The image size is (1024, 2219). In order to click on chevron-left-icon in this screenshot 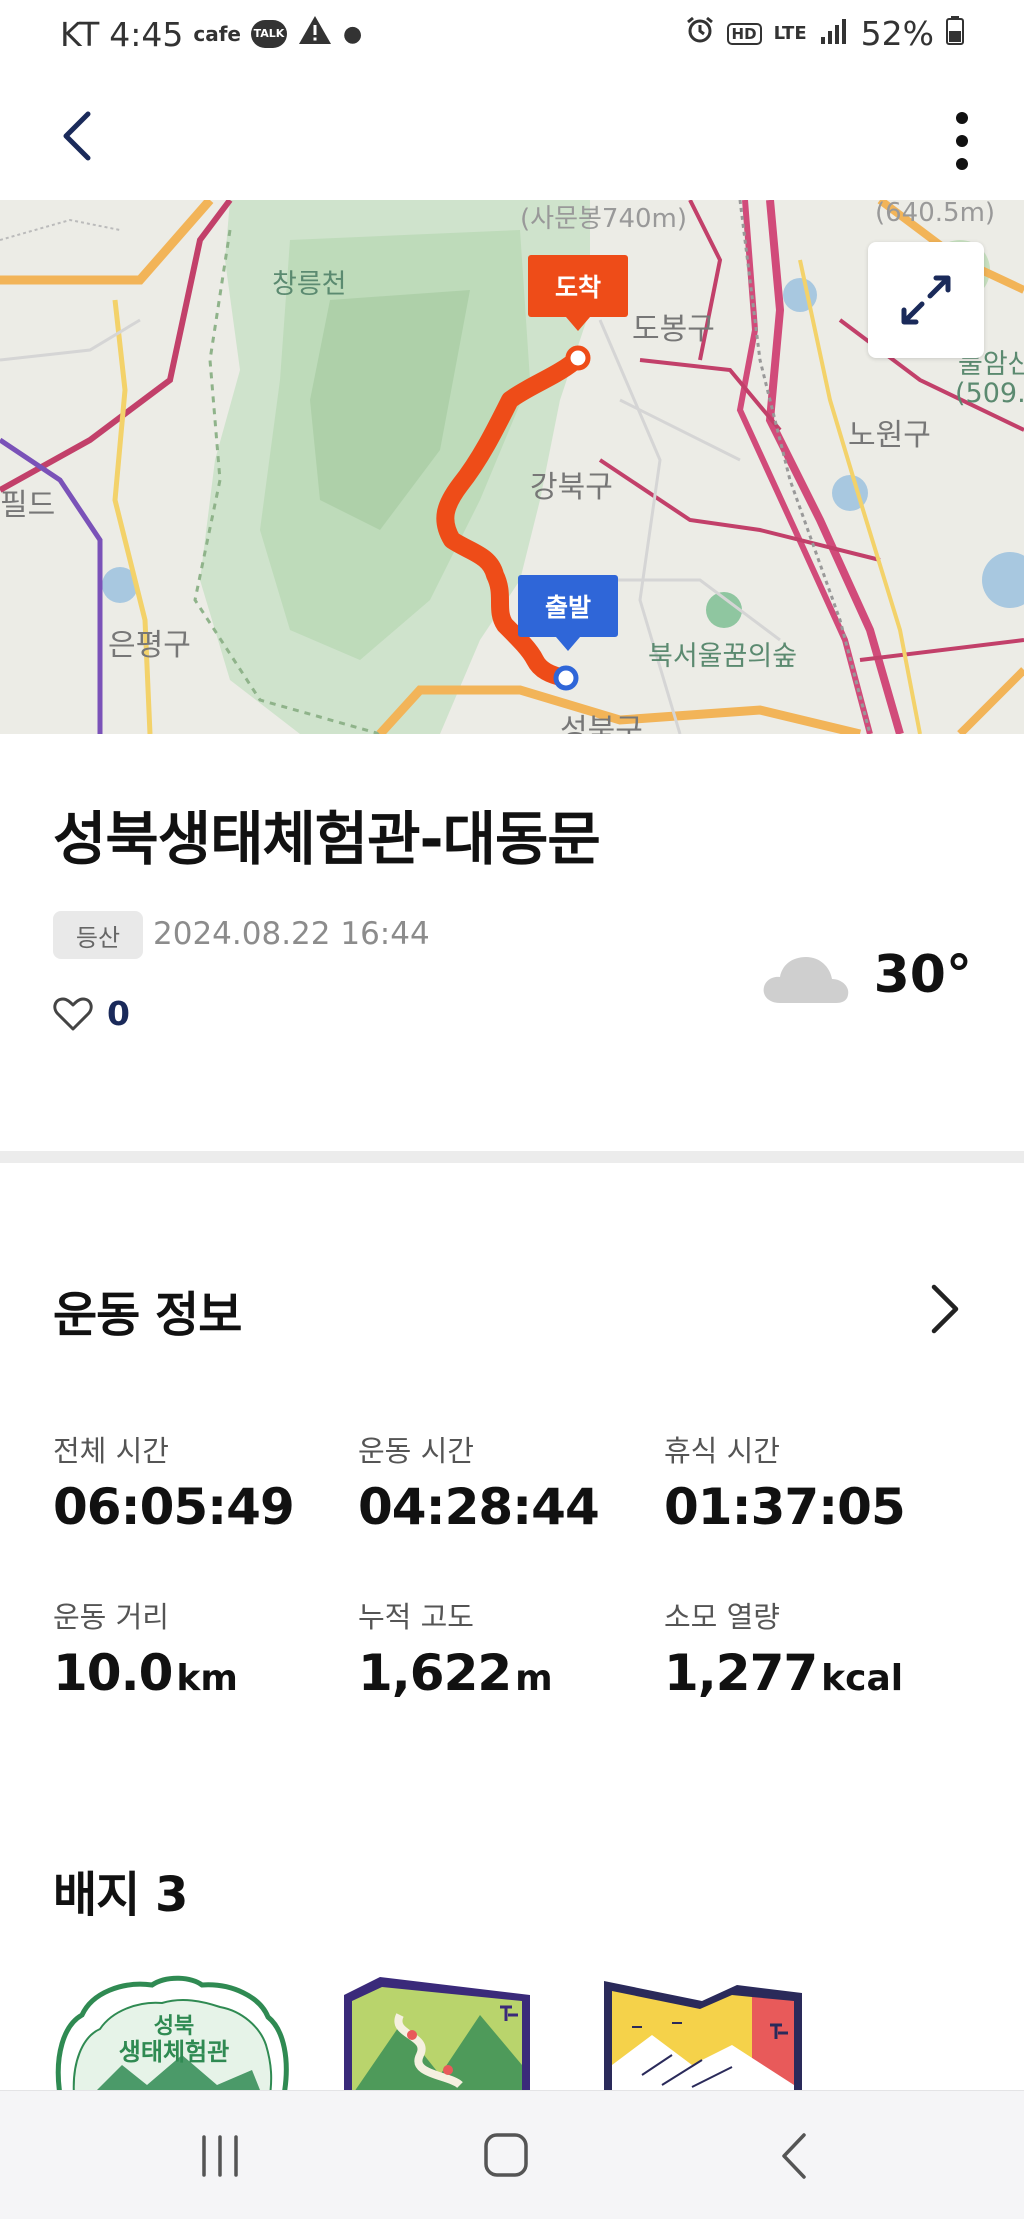, I will do `click(77, 136)`.